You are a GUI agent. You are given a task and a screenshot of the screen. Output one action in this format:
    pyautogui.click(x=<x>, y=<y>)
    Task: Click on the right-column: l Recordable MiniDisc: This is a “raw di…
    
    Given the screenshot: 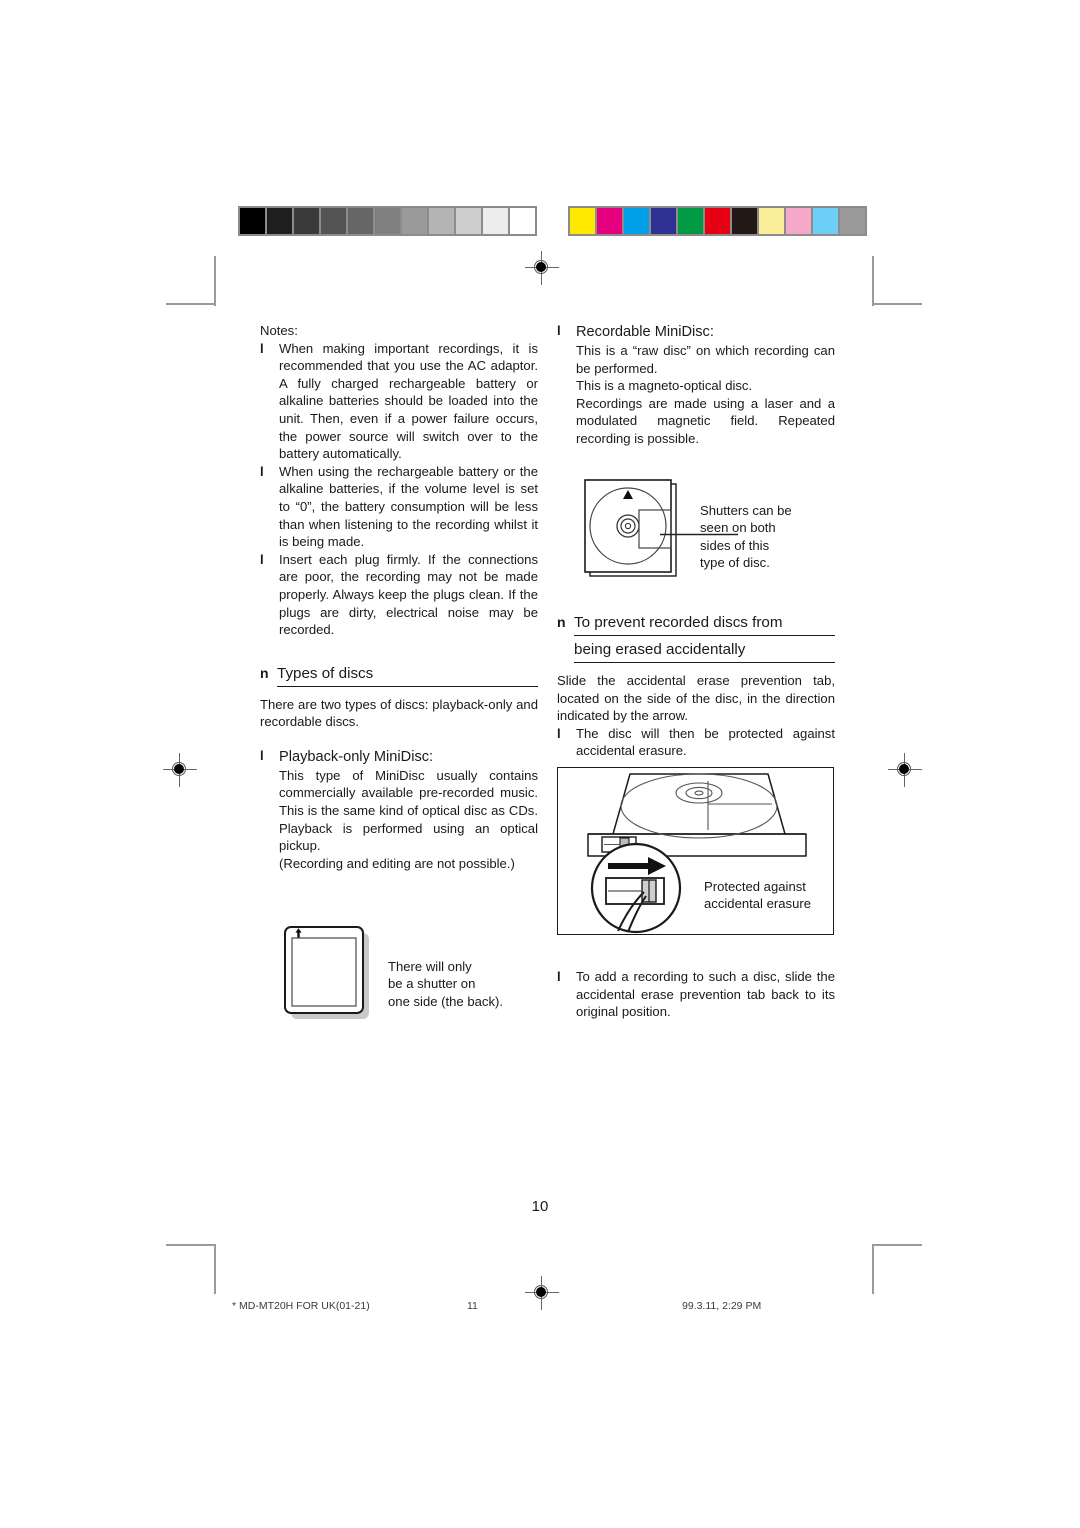 What is the action you would take?
    pyautogui.click(x=696, y=385)
    